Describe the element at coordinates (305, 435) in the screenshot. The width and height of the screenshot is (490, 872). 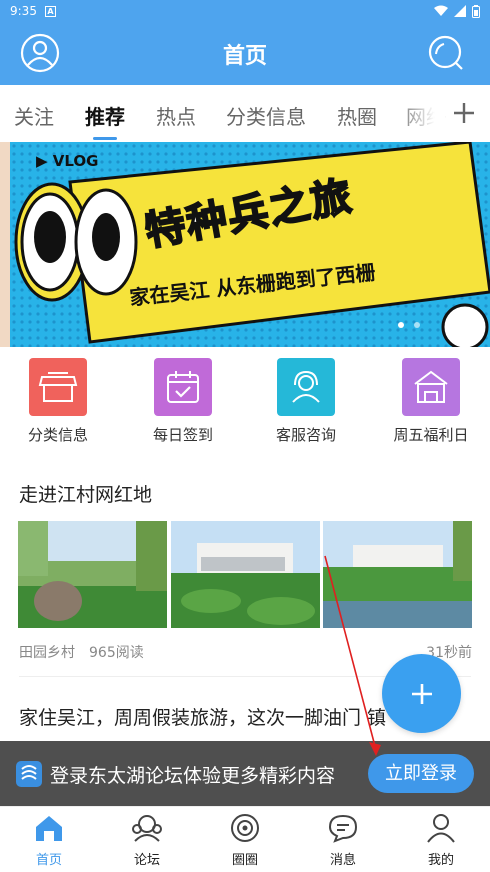
I see `quick-link-label: 客服咨询` at that location.